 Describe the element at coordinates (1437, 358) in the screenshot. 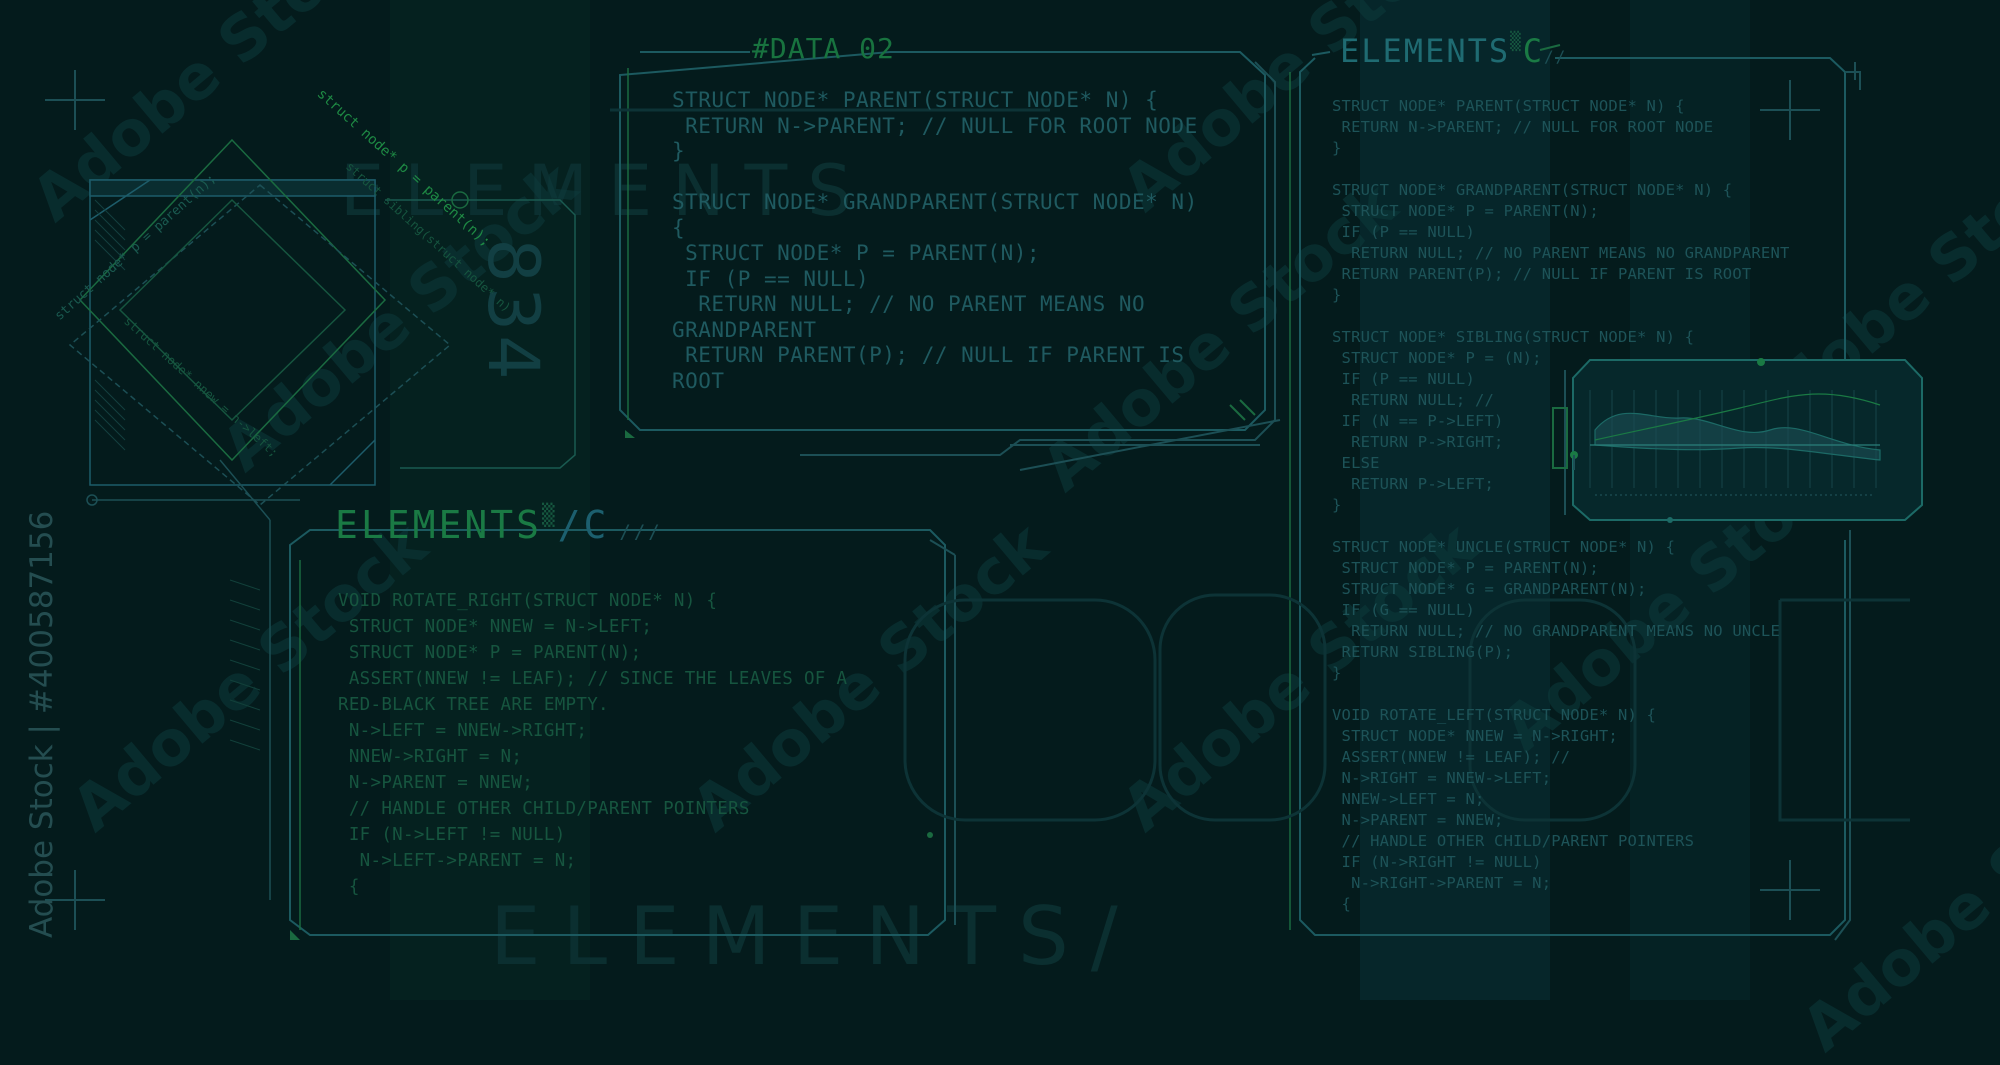

I see `code-line: STRUCT NODE* P = (N);` at that location.